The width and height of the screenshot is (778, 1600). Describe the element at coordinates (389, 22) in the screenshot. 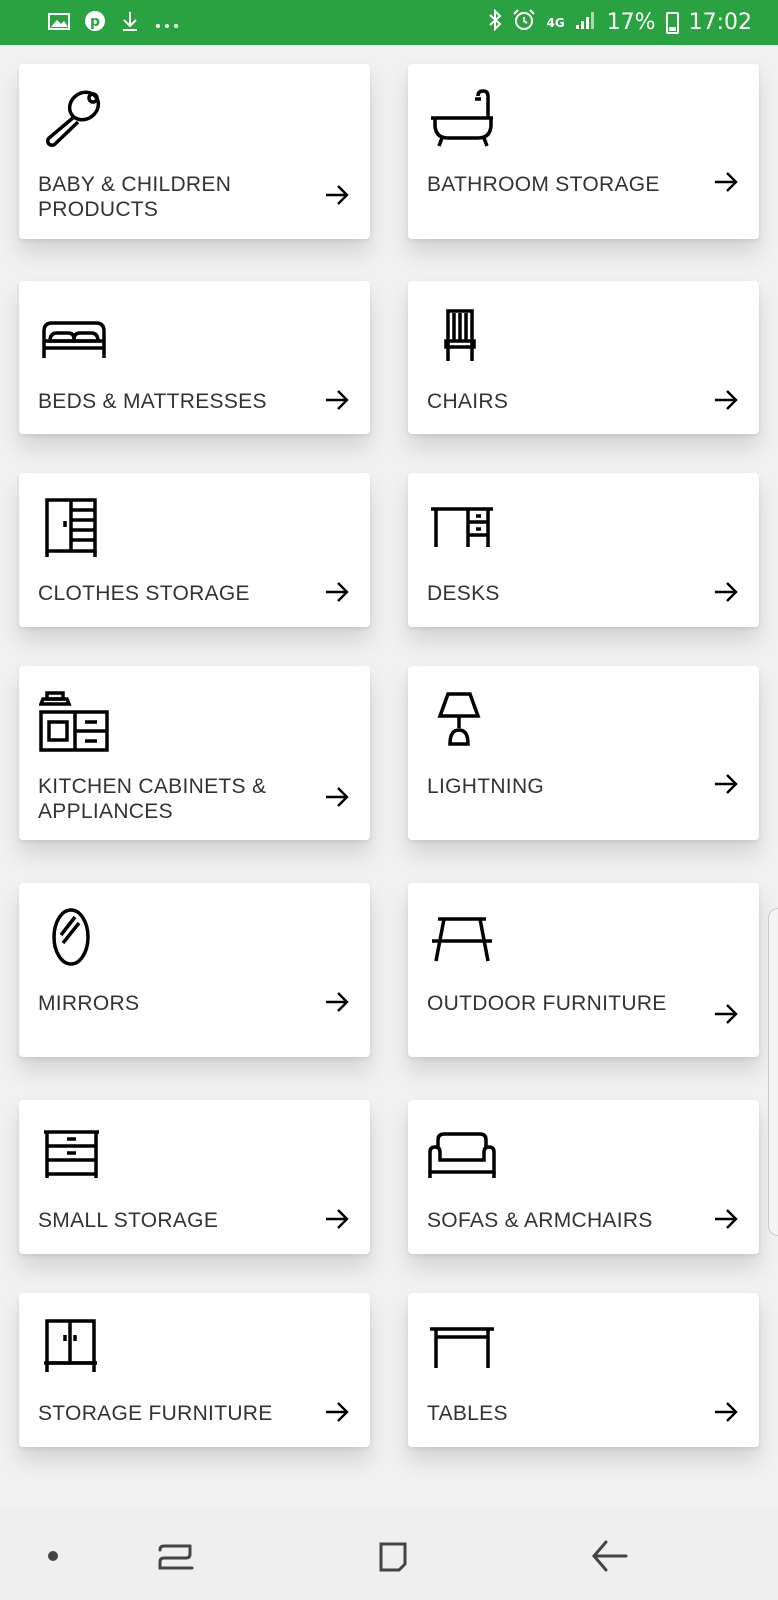

I see `status-bar: p 4G 17% 17:02` at that location.